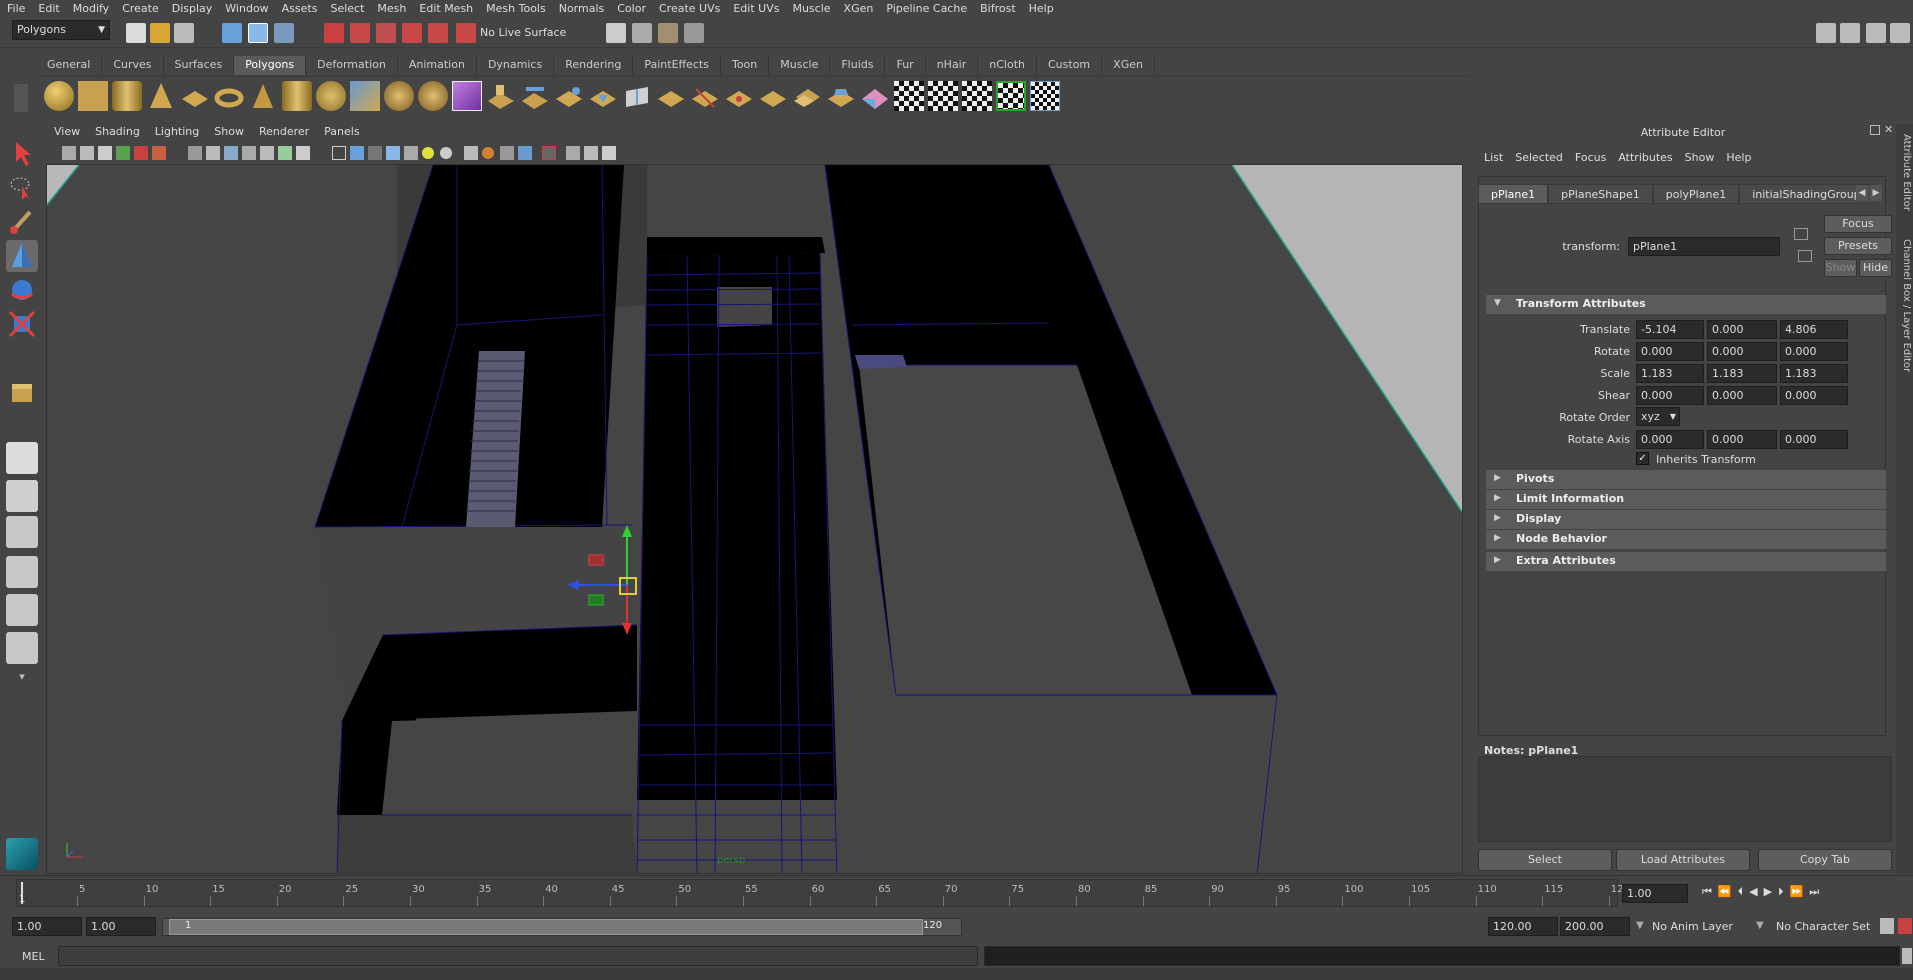 This screenshot has height=980, width=1913. What do you see at coordinates (1686, 304) in the screenshot?
I see `transform-attributes-section: ▼ Transform Attributes` at bounding box center [1686, 304].